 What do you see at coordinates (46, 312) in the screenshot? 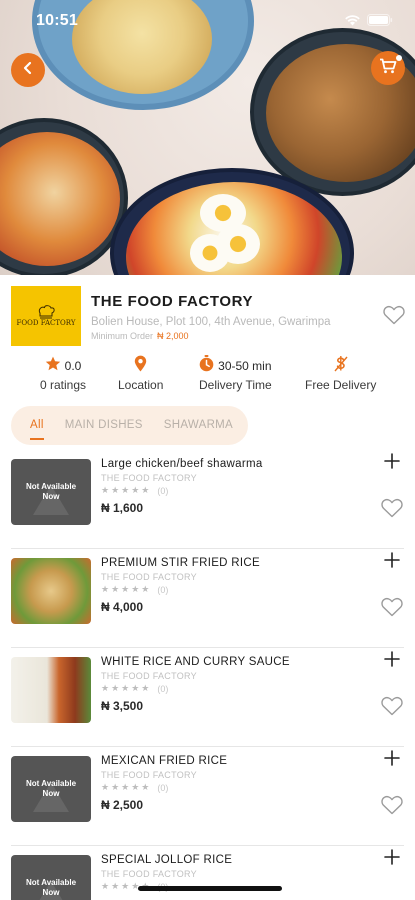
I see `chef-hat-icon` at bounding box center [46, 312].